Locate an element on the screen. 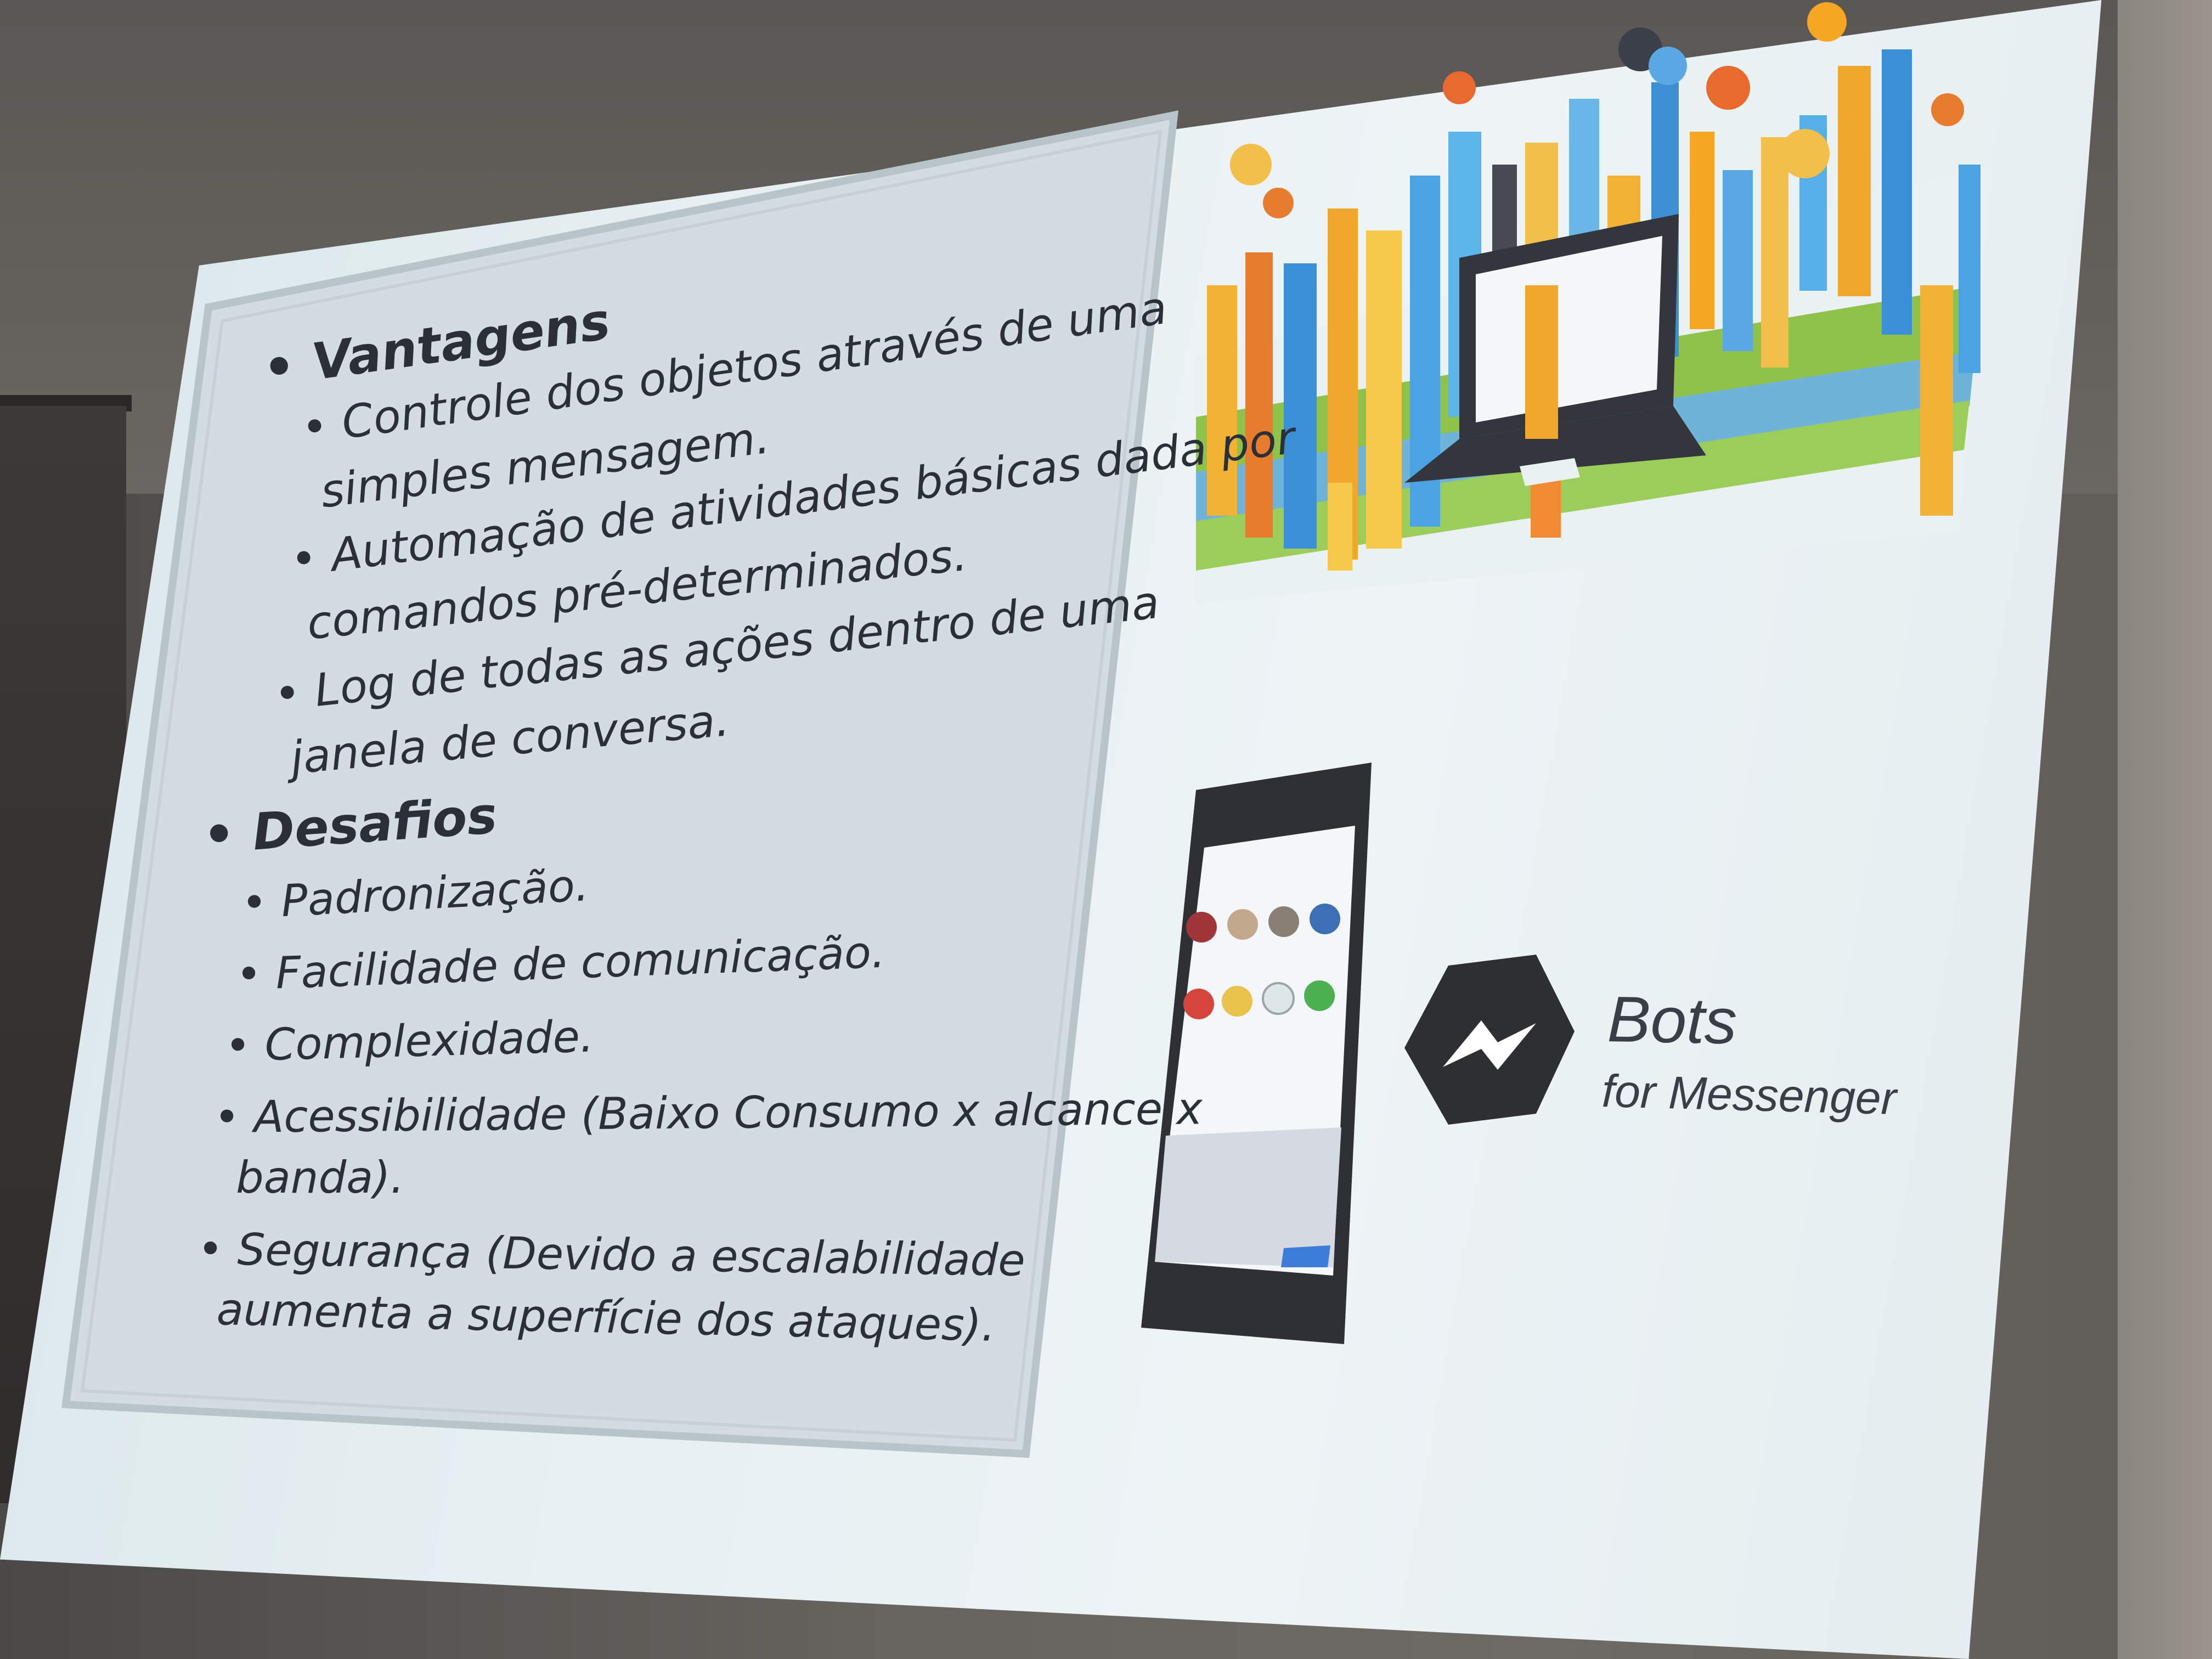 The height and width of the screenshot is (1659, 2212). challenge-item: • Segurança (Devido a escalabilidade is located at coordinates (611, 1255).